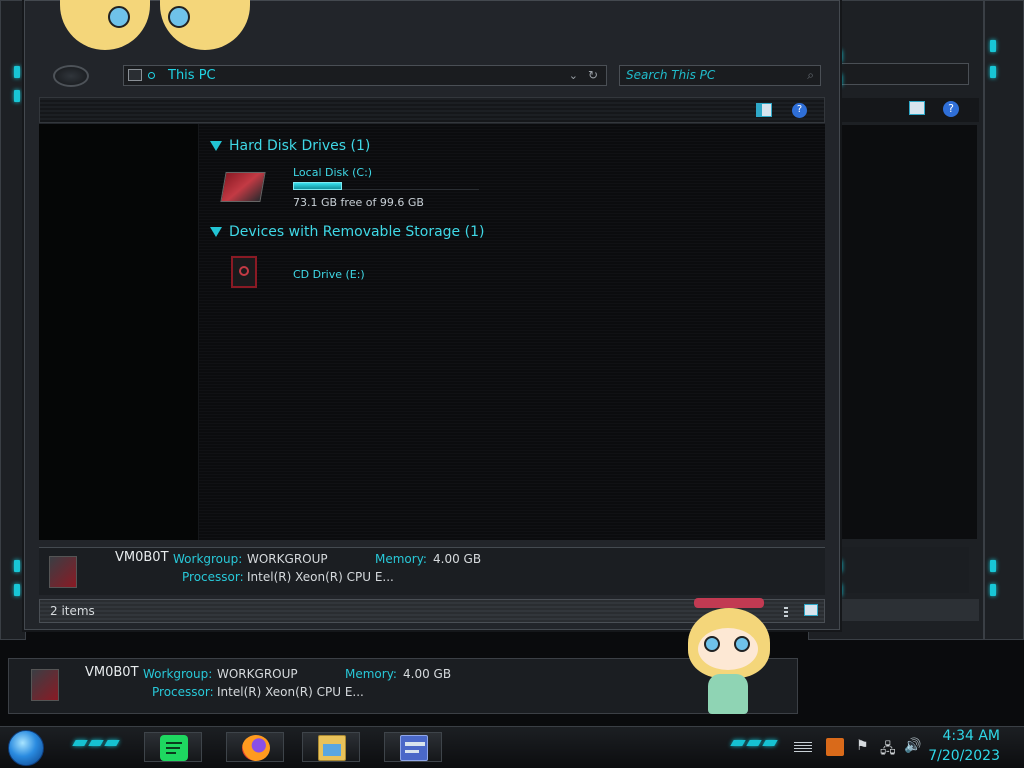 The height and width of the screenshot is (768, 1024). I want to click on network-icon: 🖧, so click(888, 750).